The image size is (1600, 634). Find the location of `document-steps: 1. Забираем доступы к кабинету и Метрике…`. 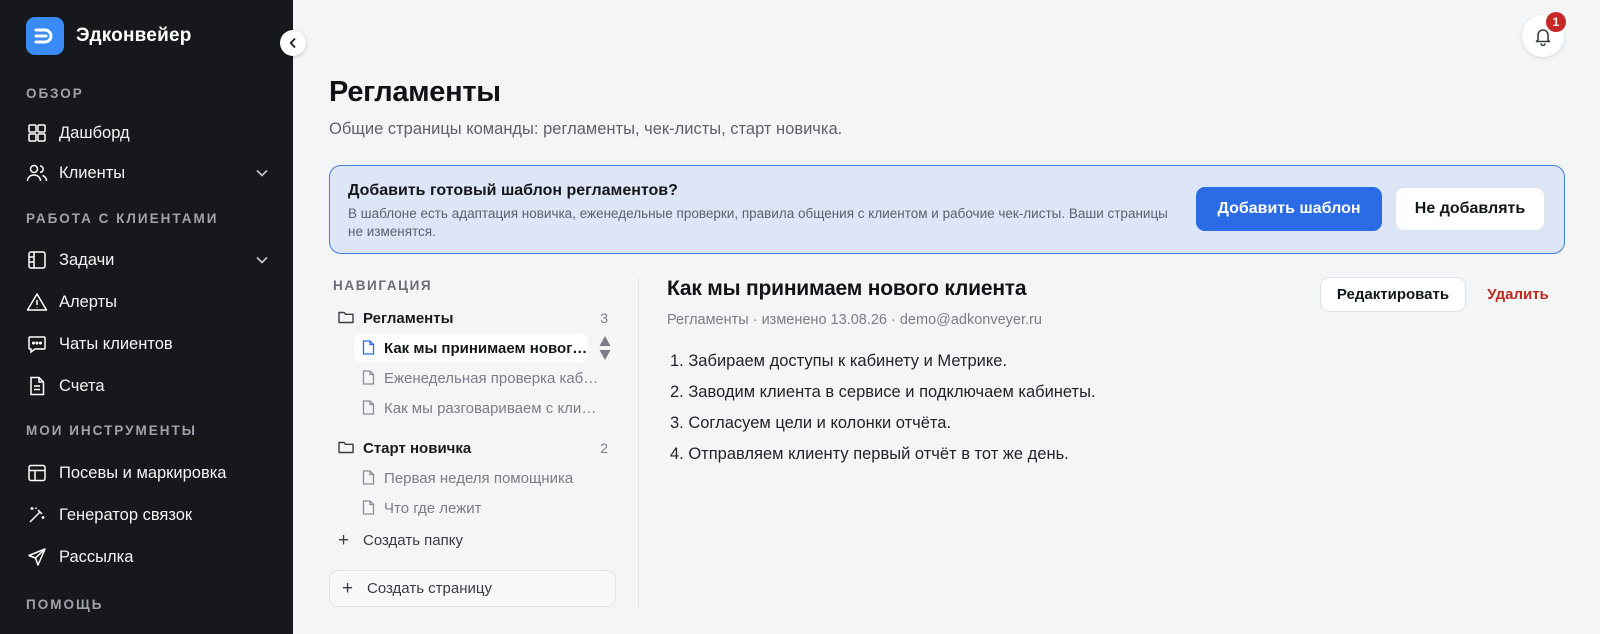

document-steps: 1. Забираем доступы к кабинету и Метрике… is located at coordinates (883, 412).